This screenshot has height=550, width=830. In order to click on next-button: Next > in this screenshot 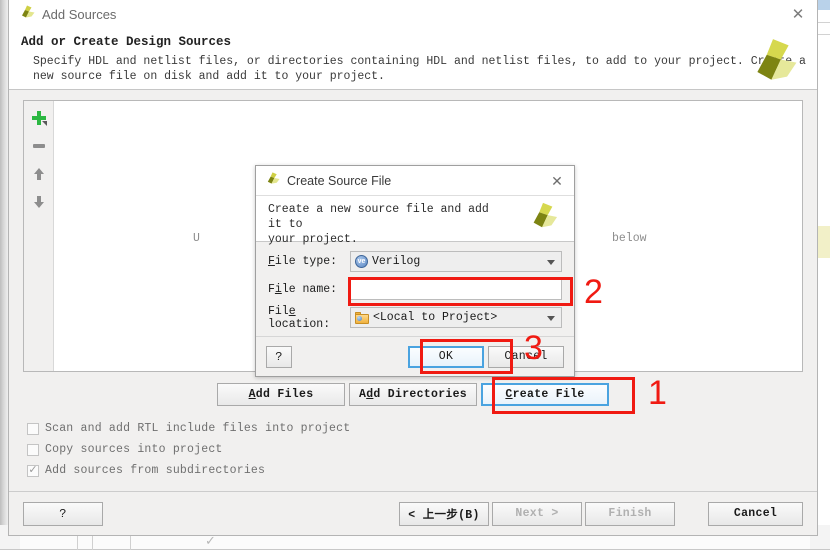, I will do `click(537, 514)`.